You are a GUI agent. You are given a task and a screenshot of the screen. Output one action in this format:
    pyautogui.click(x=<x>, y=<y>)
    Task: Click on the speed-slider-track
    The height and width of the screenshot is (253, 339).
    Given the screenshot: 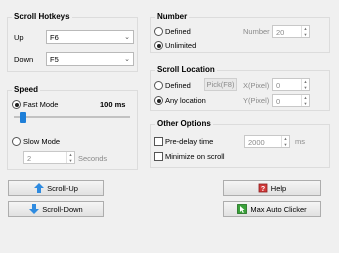 What is the action you would take?
    pyautogui.click(x=72, y=117)
    